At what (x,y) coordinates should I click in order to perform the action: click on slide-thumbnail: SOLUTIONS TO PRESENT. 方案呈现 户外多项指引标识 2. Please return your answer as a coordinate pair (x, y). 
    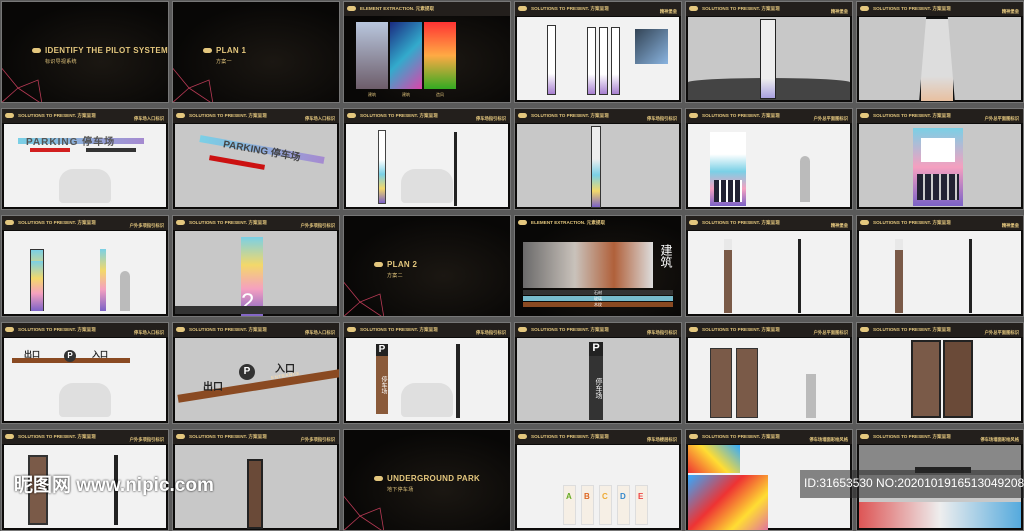
    Looking at the image, I should click on (256, 266).